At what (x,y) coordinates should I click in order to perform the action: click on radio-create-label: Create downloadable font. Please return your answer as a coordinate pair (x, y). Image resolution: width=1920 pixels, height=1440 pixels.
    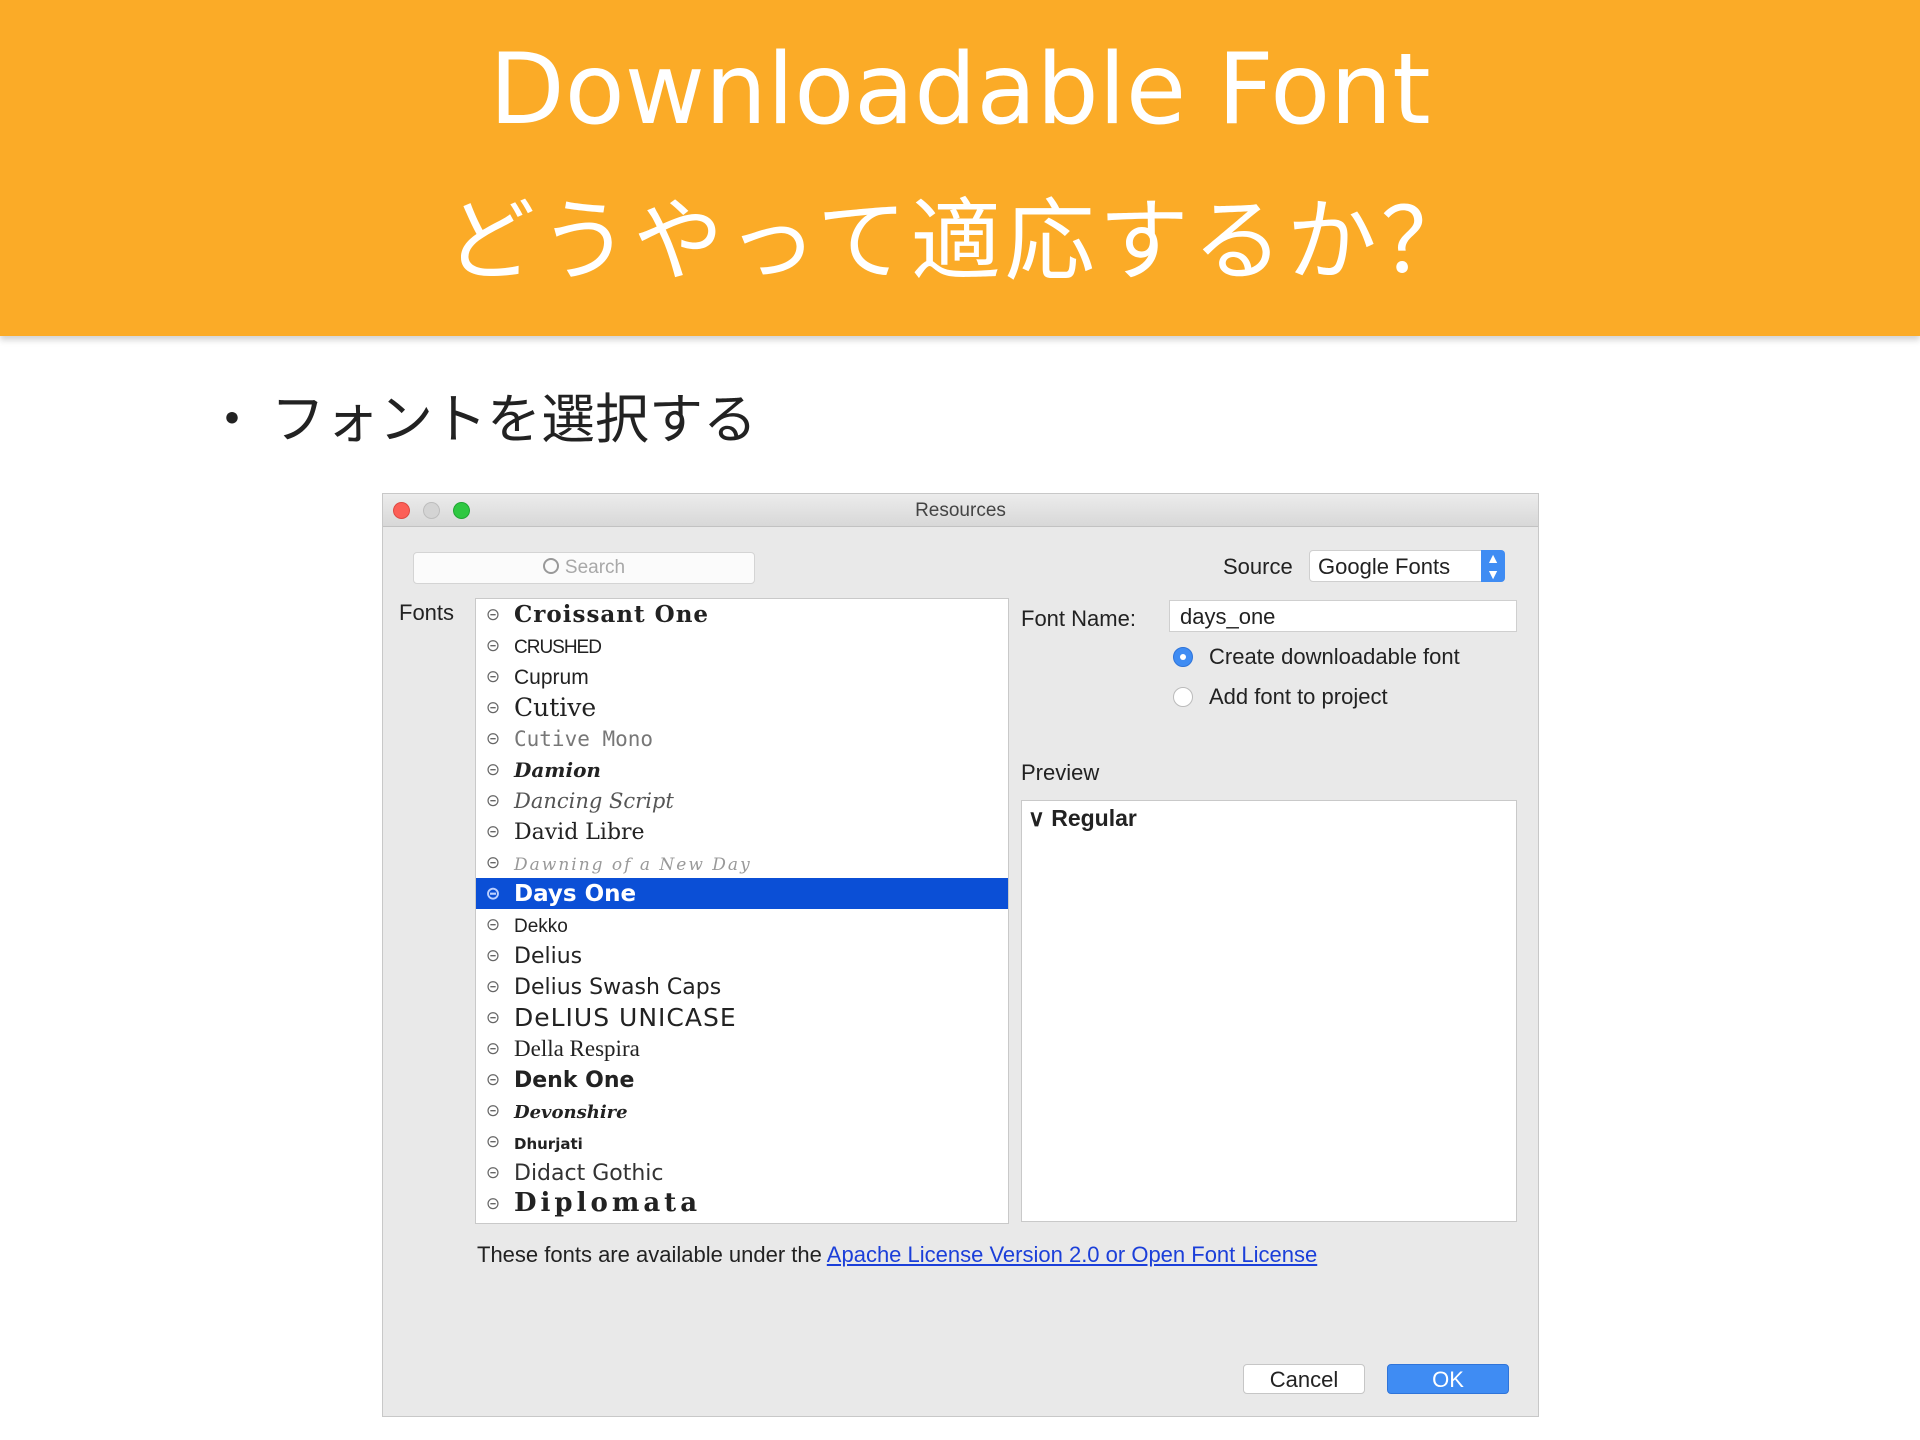
    Looking at the image, I should click on (1334, 656).